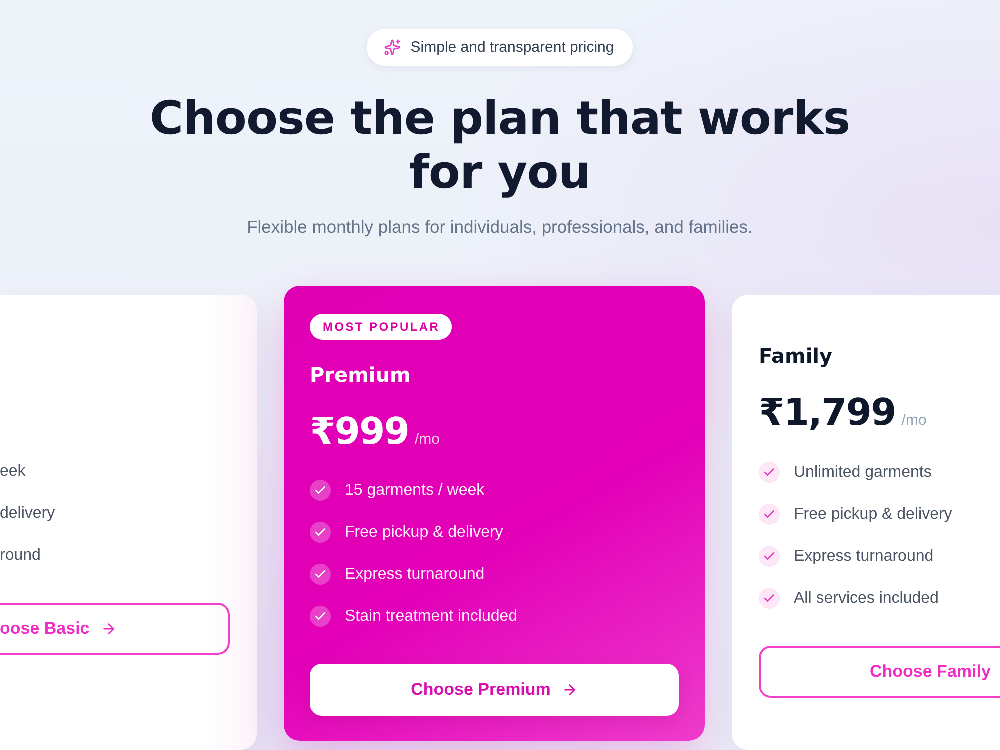 This screenshot has width=1000, height=750. What do you see at coordinates (431, 617) in the screenshot?
I see `feature-text: Stain treatment included` at bounding box center [431, 617].